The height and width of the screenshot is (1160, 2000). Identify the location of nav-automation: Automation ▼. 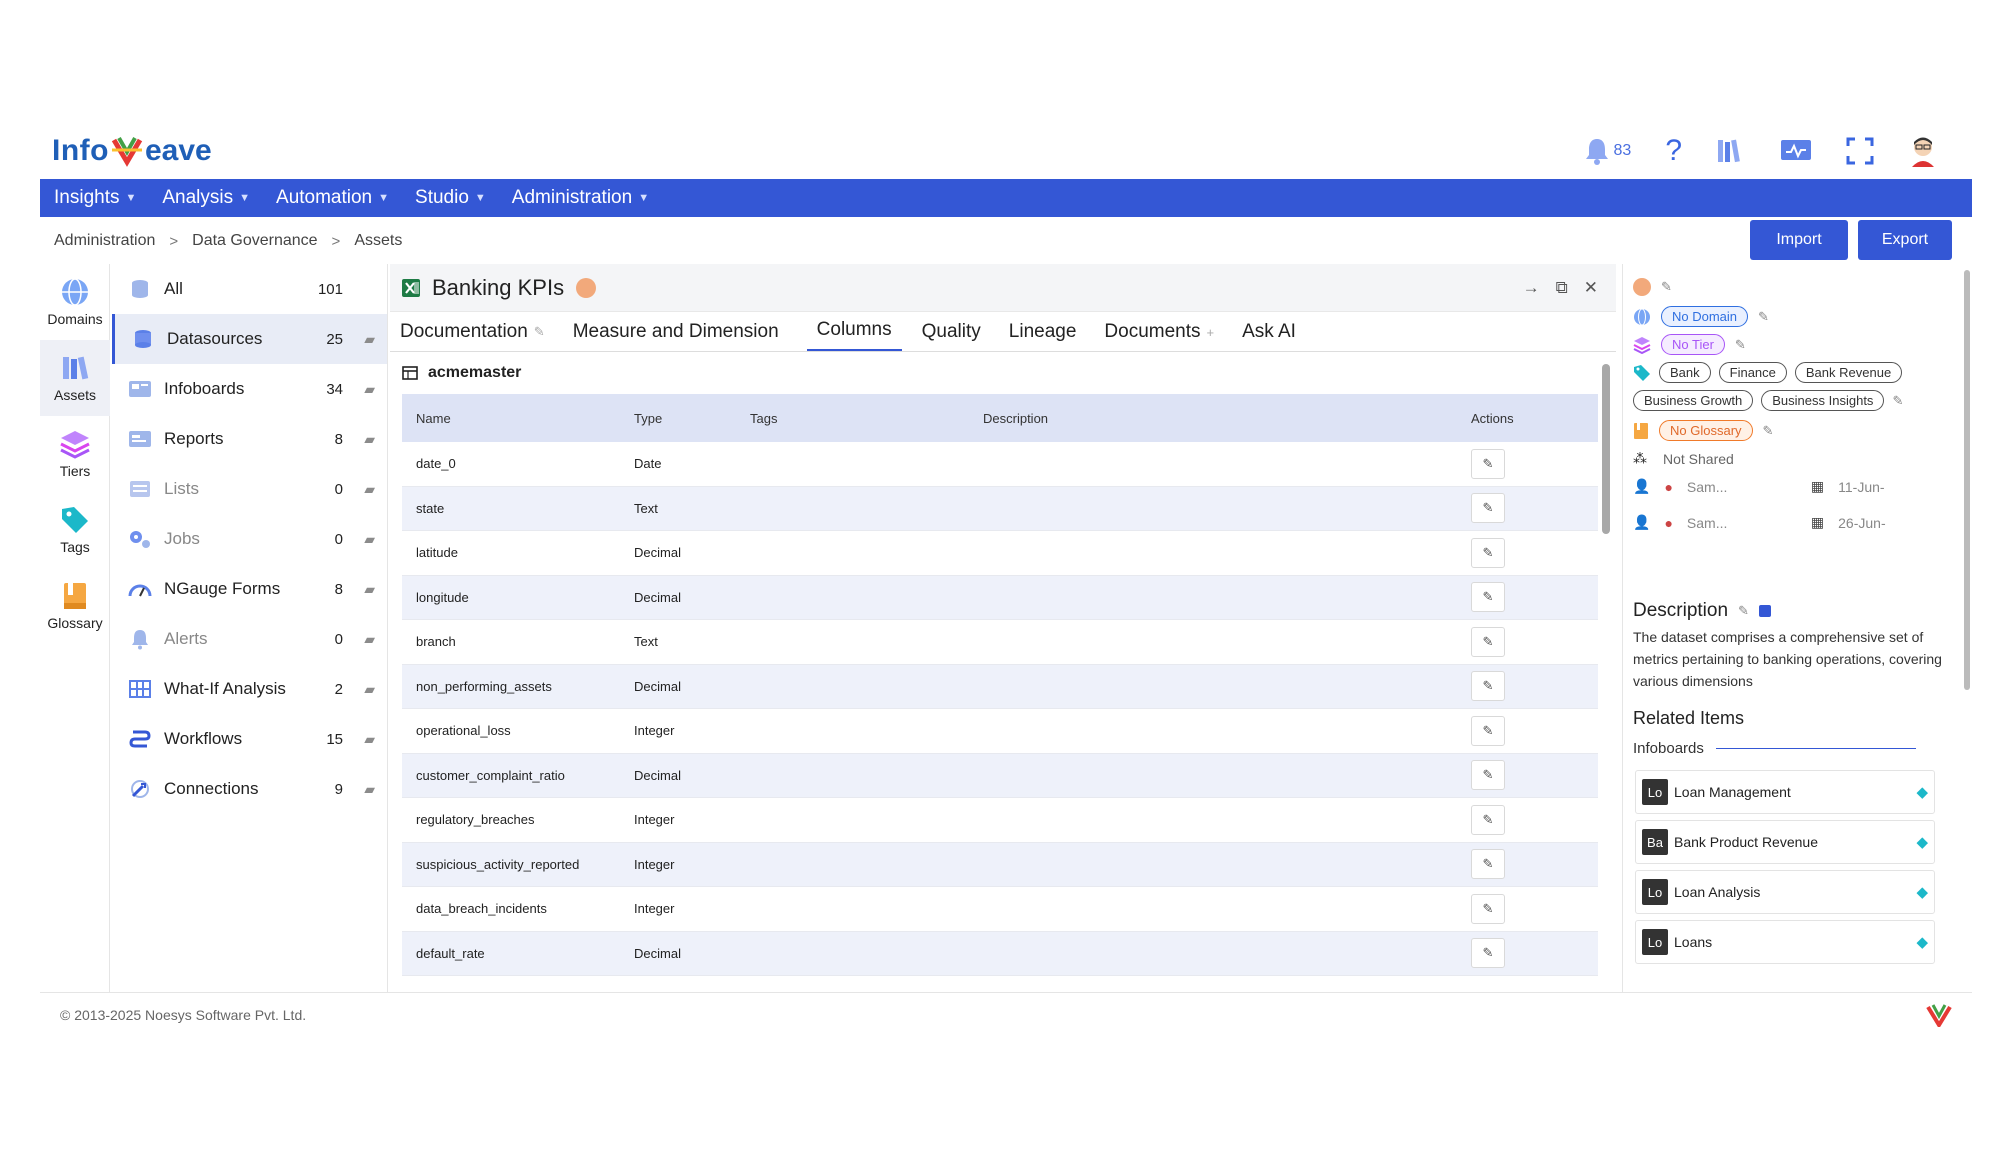
(332, 198).